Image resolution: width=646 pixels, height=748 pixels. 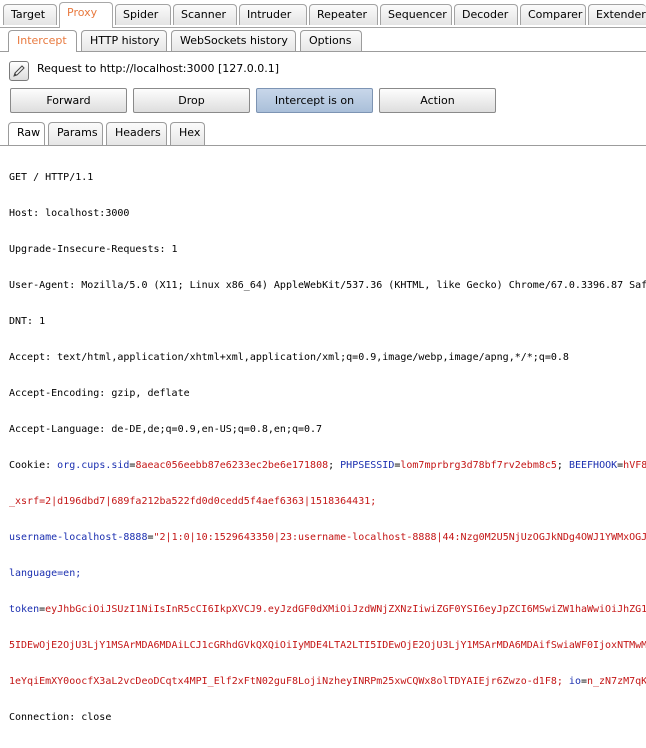 I want to click on cookie-name: org.cups.sid, so click(x=93, y=465).